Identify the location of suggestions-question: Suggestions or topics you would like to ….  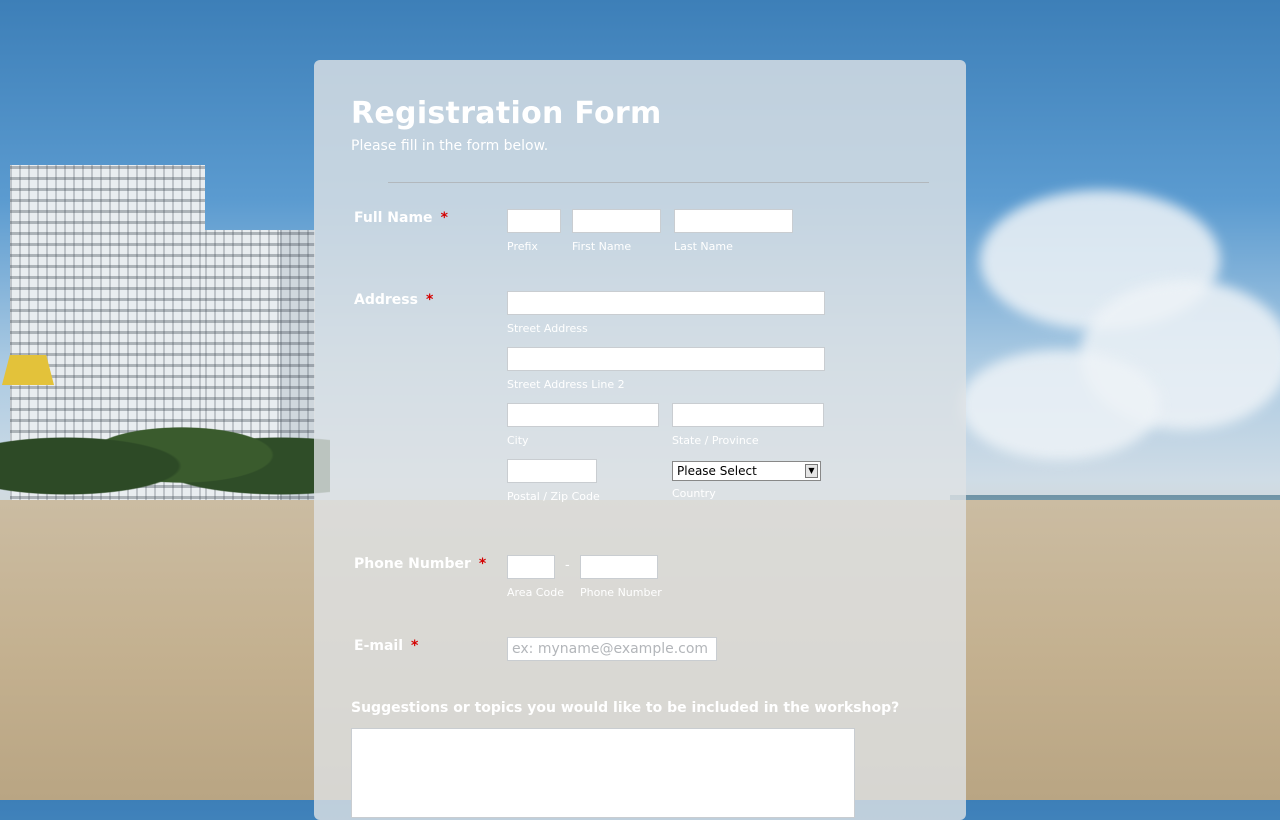
(625, 708).